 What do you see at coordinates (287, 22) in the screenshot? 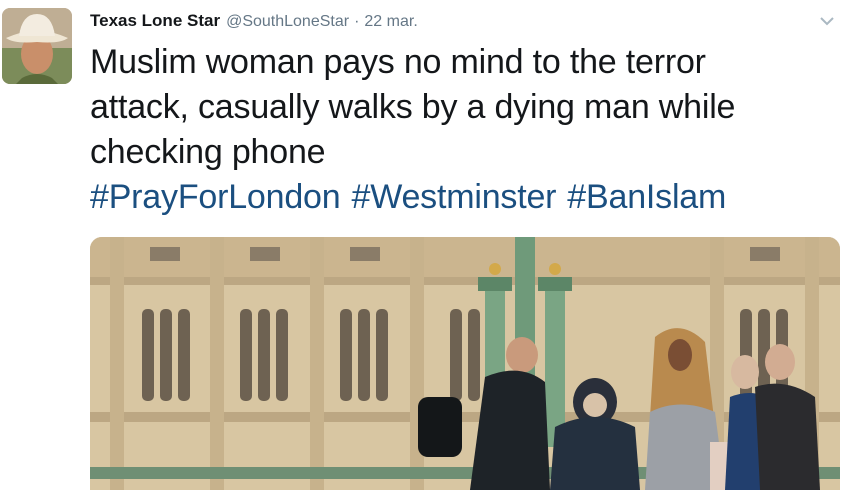
I see `author-handle: @SouthLoneStar` at bounding box center [287, 22].